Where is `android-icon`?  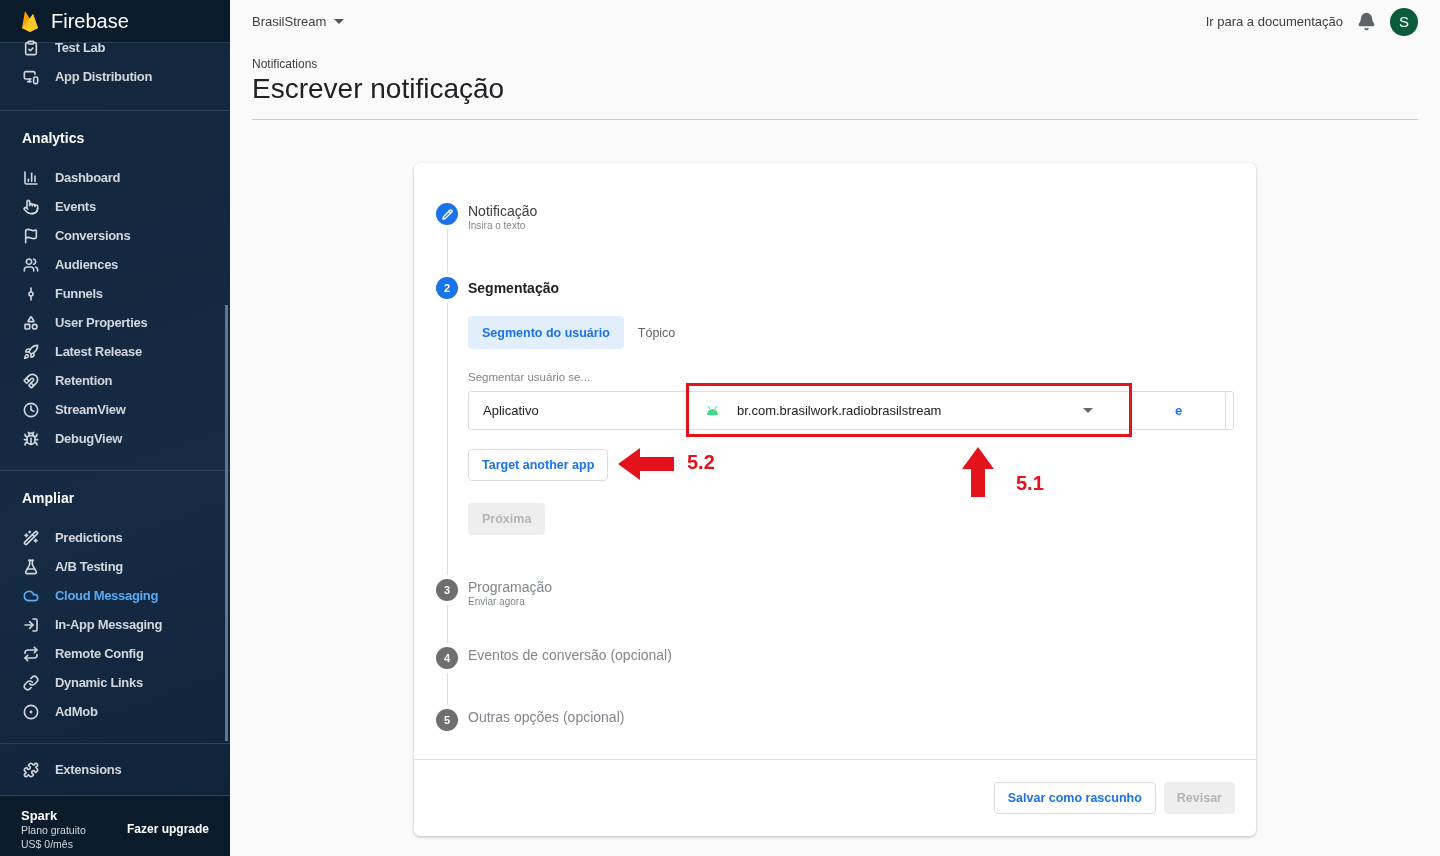
android-icon is located at coordinates (712, 410).